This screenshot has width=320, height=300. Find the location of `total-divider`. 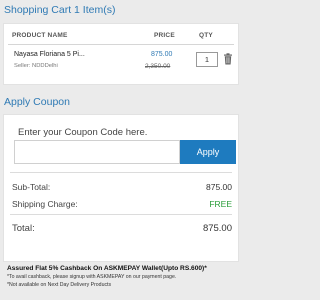

total-divider is located at coordinates (121, 214).